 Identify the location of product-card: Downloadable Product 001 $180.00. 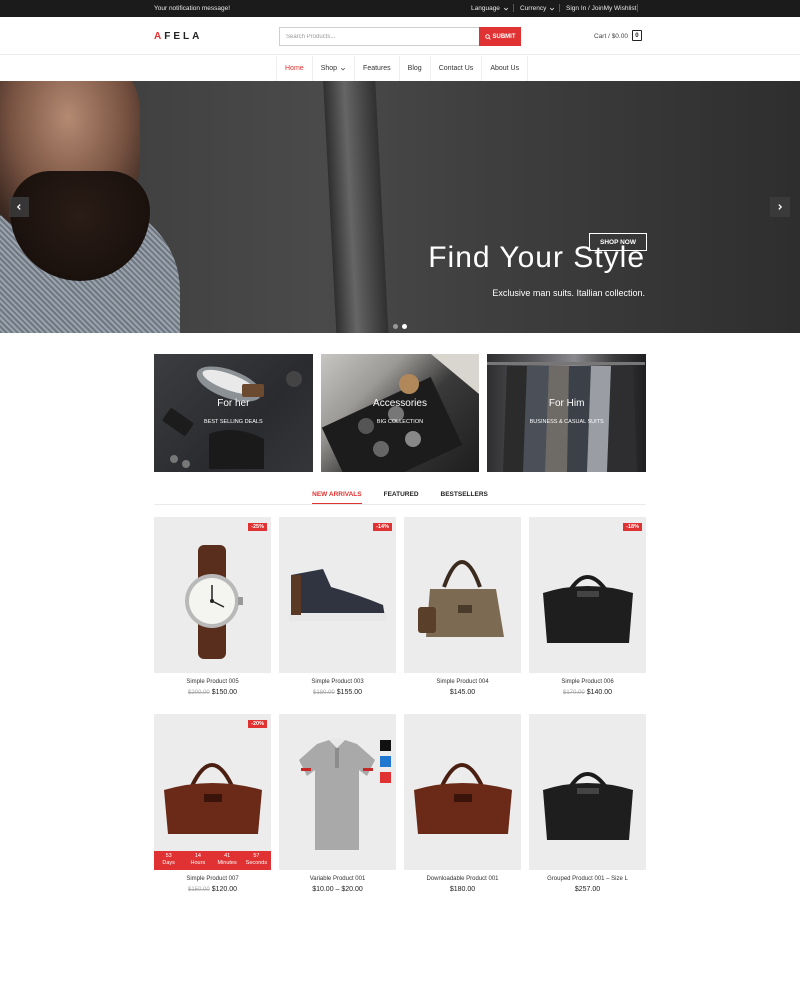
(462, 808).